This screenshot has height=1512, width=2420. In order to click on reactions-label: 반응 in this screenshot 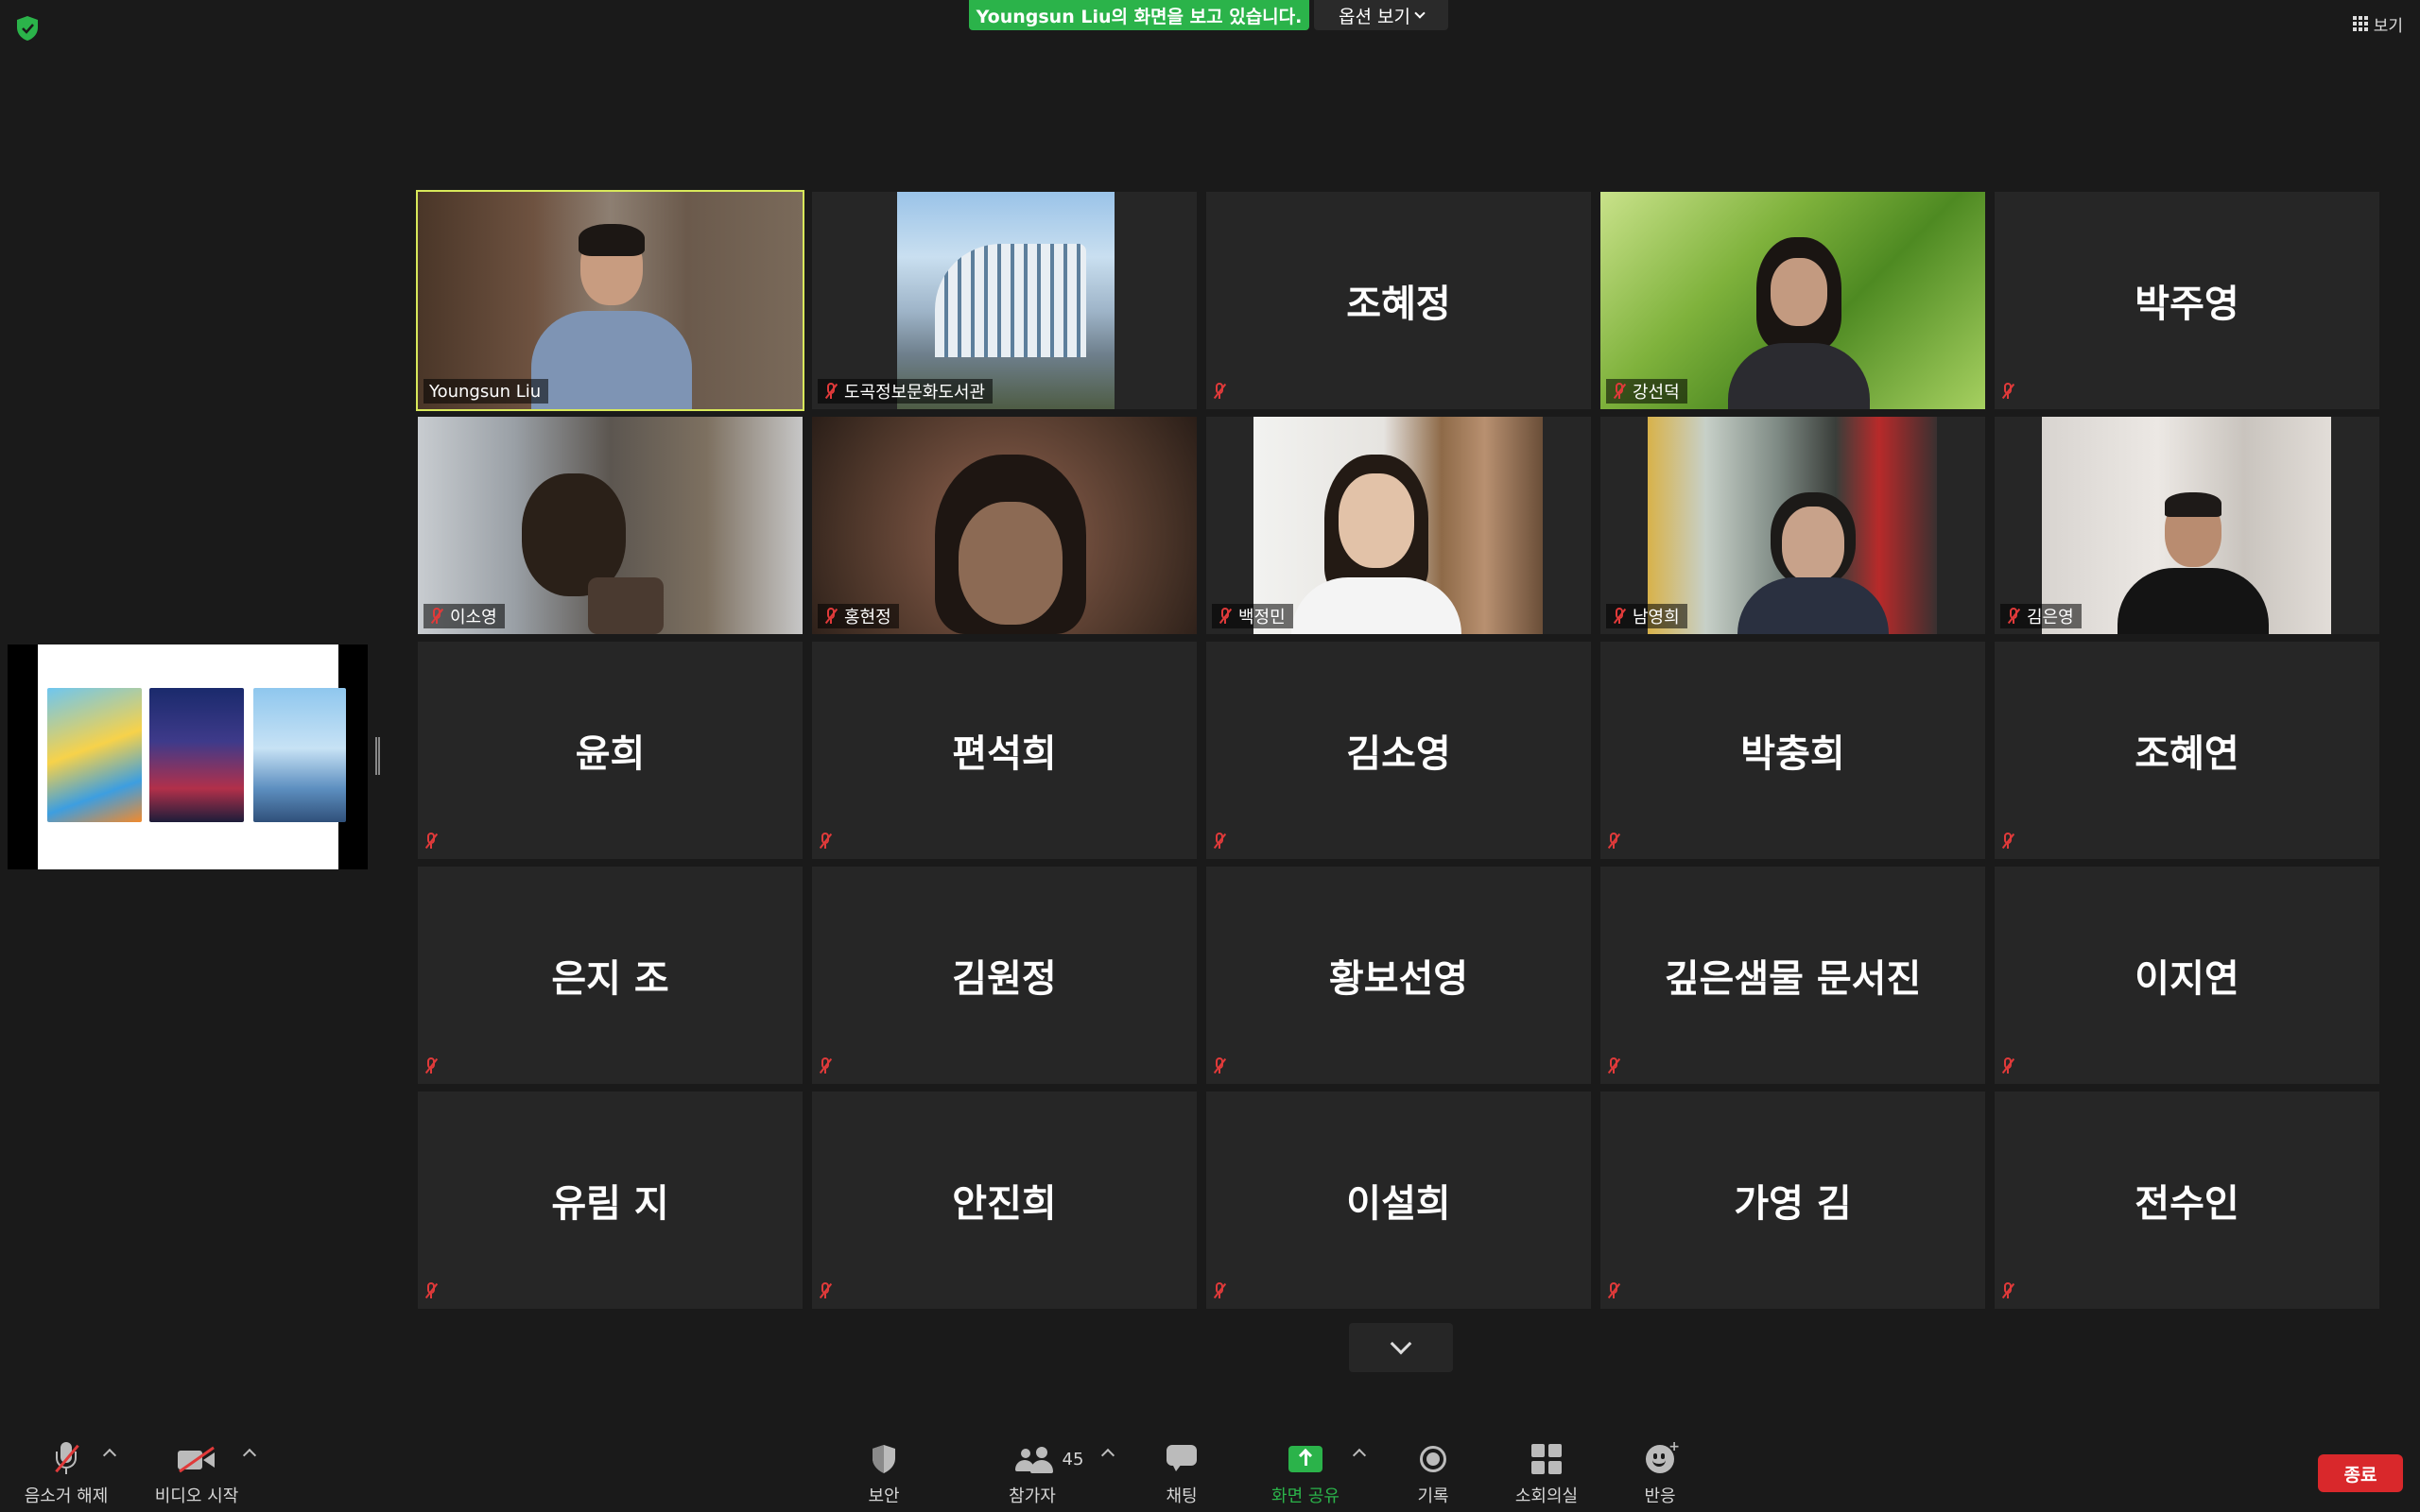, I will do `click(1660, 1496)`.